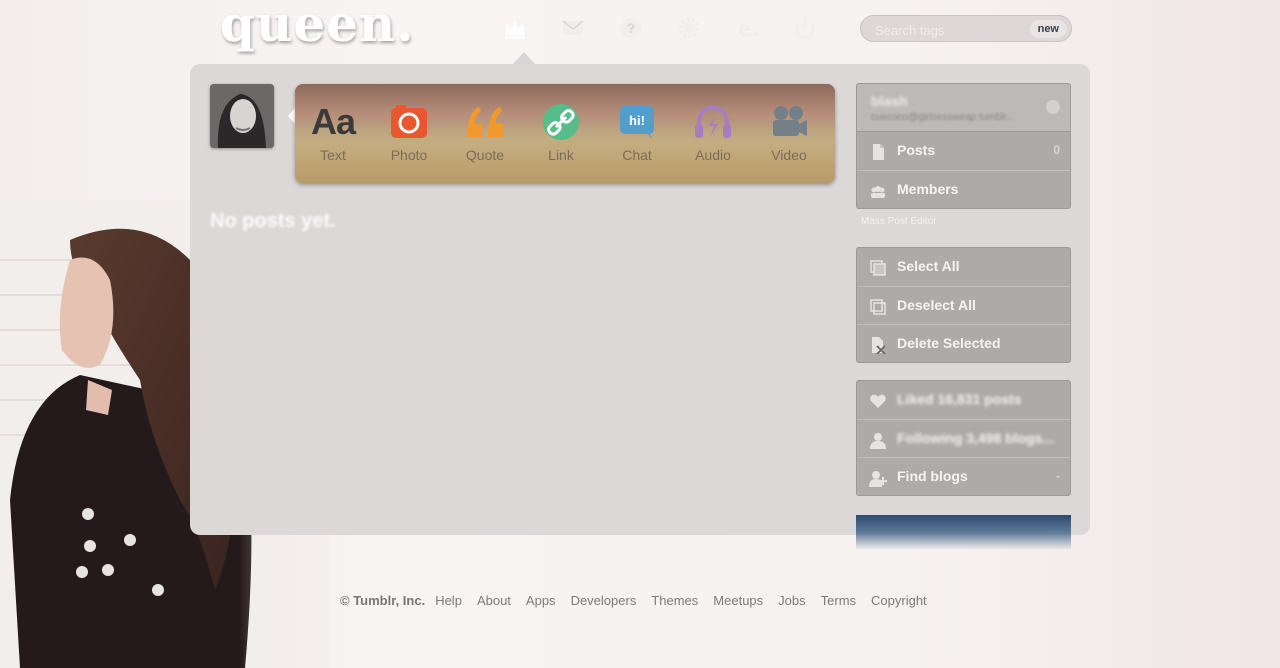 The width and height of the screenshot is (1280, 668). I want to click on sidebar-item-deselect-all: Deselect All, so click(963, 305).